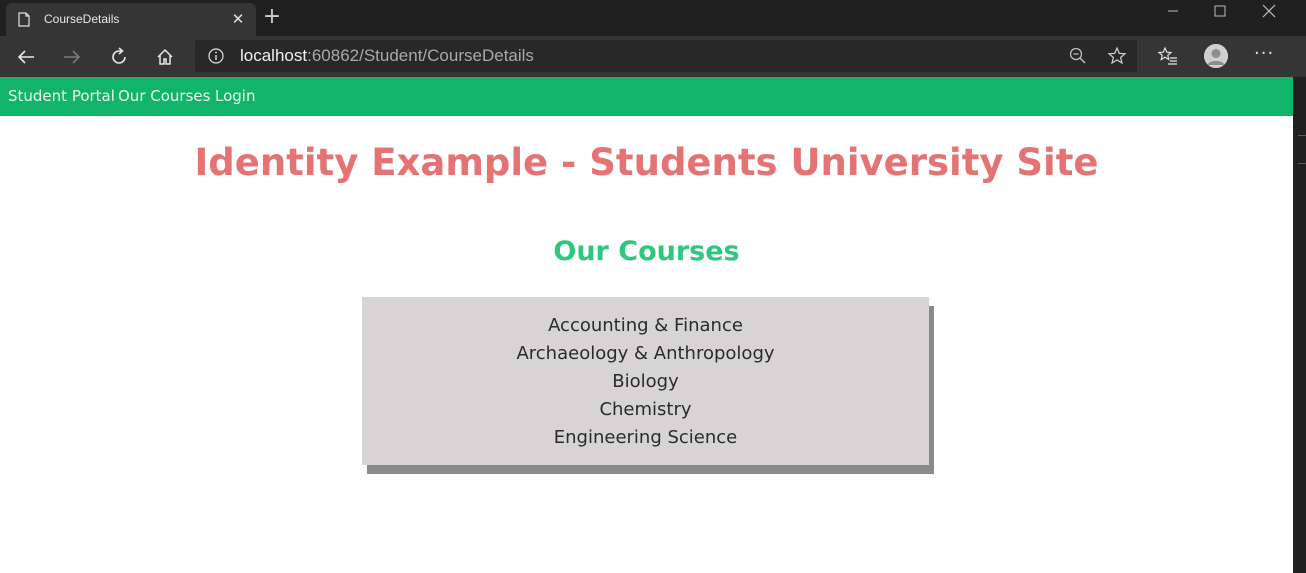 This screenshot has height=573, width=1306. What do you see at coordinates (1117, 56) in the screenshot?
I see `star-icon` at bounding box center [1117, 56].